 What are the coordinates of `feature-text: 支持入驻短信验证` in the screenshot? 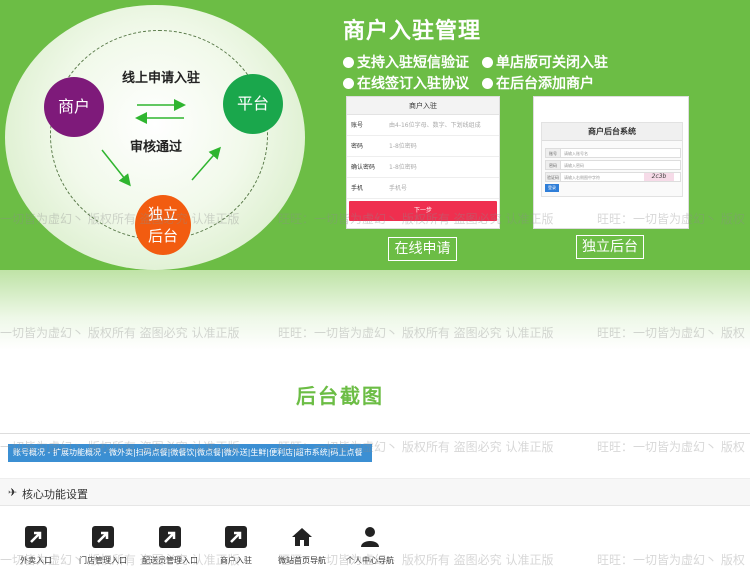 It's located at (413, 63).